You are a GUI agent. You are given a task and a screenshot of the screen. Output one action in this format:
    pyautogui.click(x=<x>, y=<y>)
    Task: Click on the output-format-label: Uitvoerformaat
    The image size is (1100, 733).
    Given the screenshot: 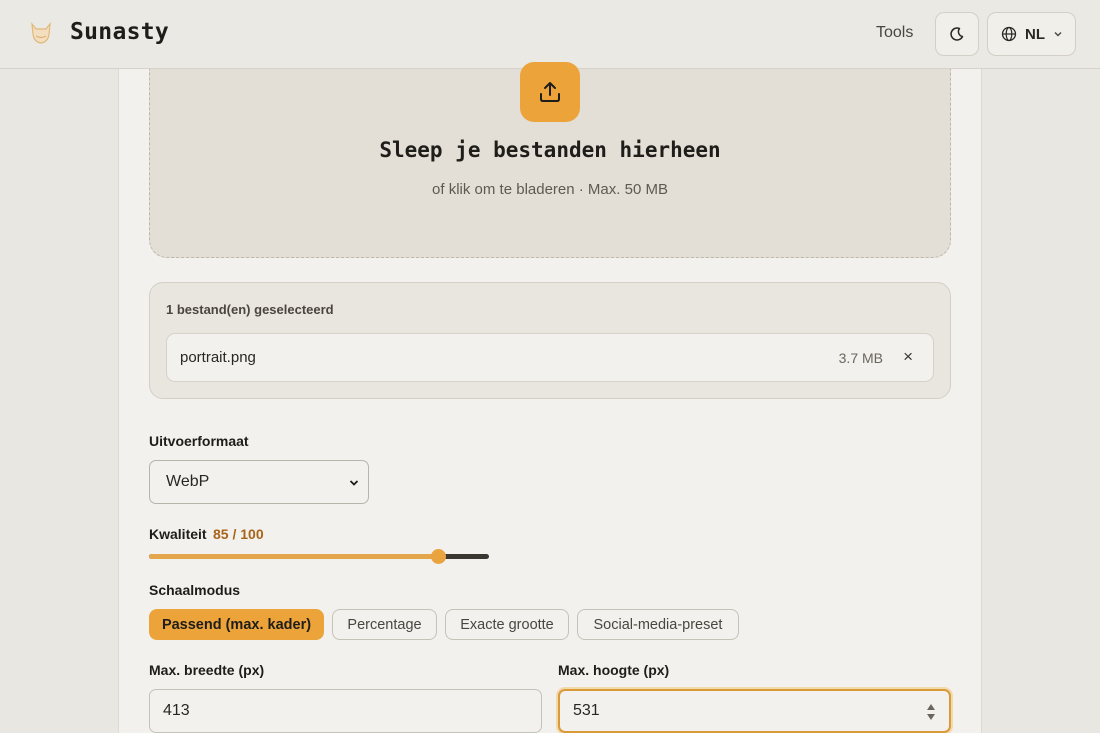 What is the action you would take?
    pyautogui.click(x=199, y=441)
    